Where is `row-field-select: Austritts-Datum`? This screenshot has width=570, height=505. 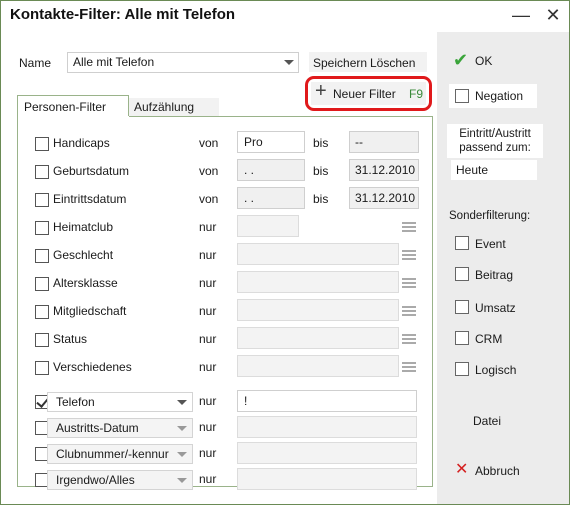 row-field-select: Austritts-Datum is located at coordinates (120, 428).